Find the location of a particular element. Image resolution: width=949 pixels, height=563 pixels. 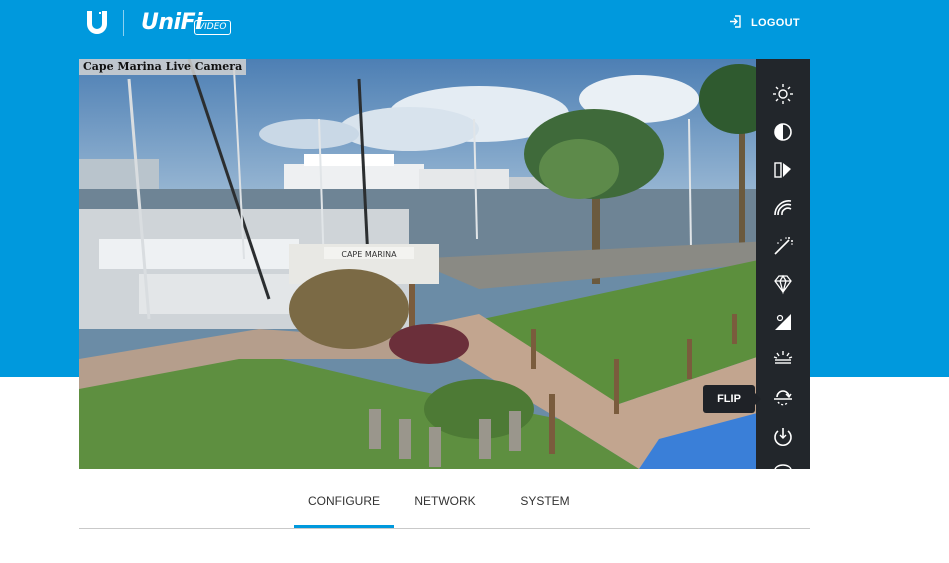

infrared-button is located at coordinates (783, 362).